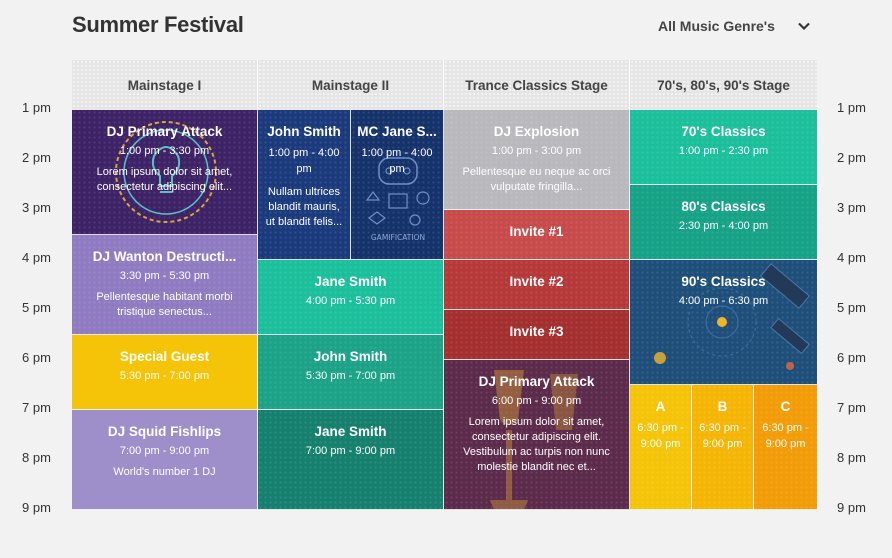 This screenshot has height=558, width=892. Describe the element at coordinates (351, 460) in the screenshot. I see `event-jane-smith-2: Jane Smith 7:00 pm - 9:00 pm` at that location.